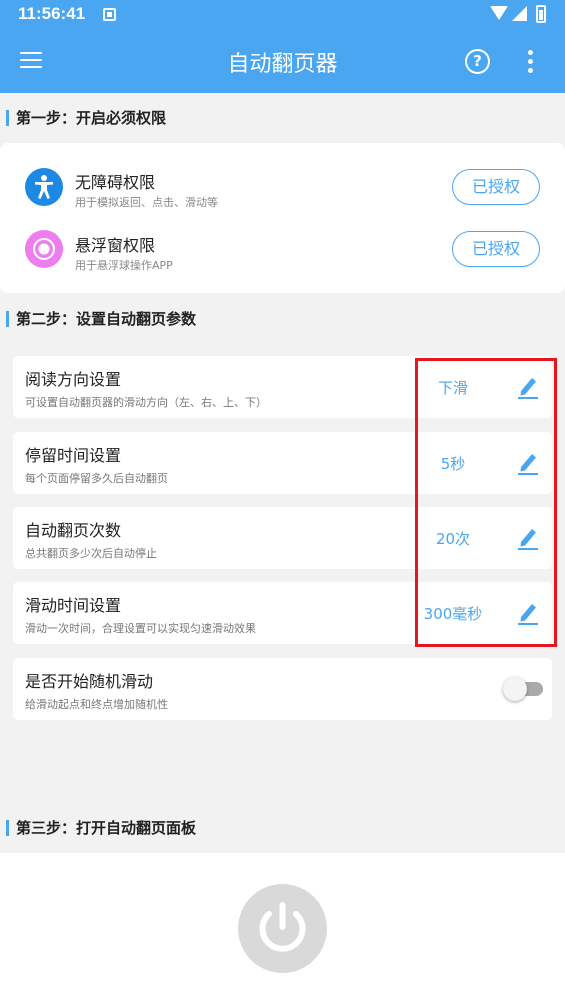 The image size is (565, 1004). Describe the element at coordinates (124, 265) in the screenshot. I see `permission-desc: 用于悬浮球操作APP` at that location.